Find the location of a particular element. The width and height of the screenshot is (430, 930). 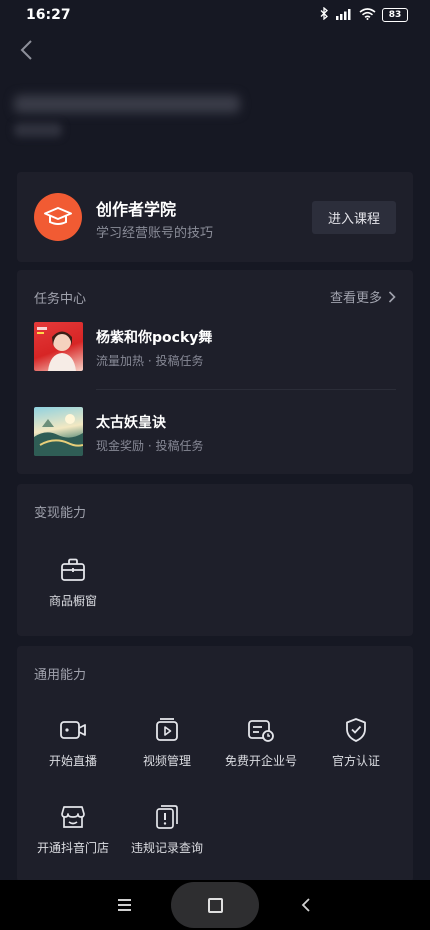

home-button is located at coordinates (215, 905).